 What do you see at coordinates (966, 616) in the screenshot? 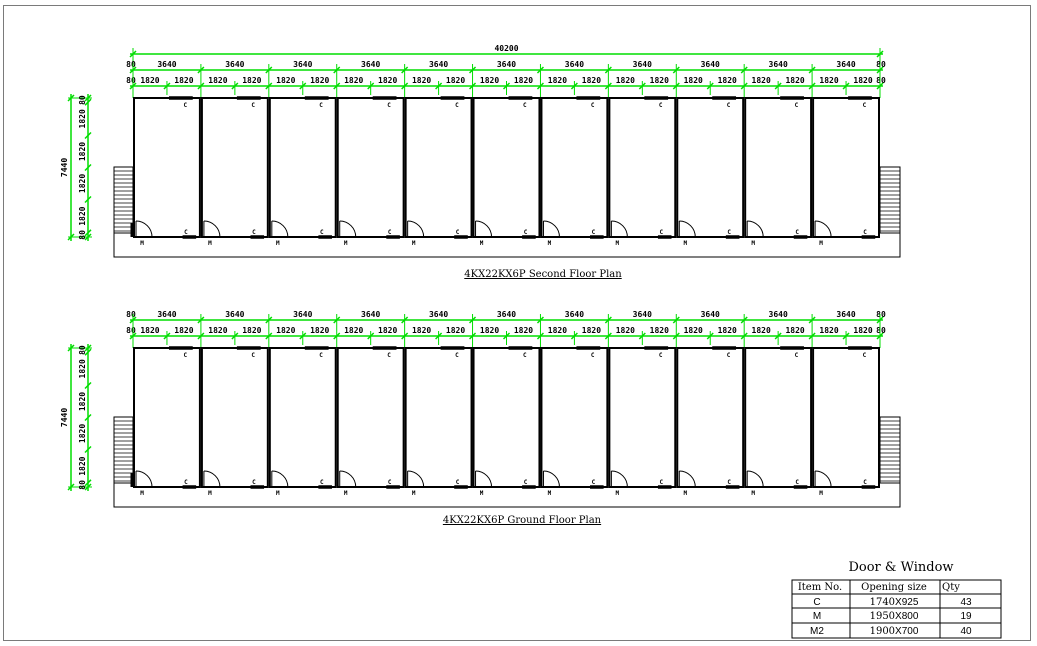
I see `row-qty: 19` at bounding box center [966, 616].